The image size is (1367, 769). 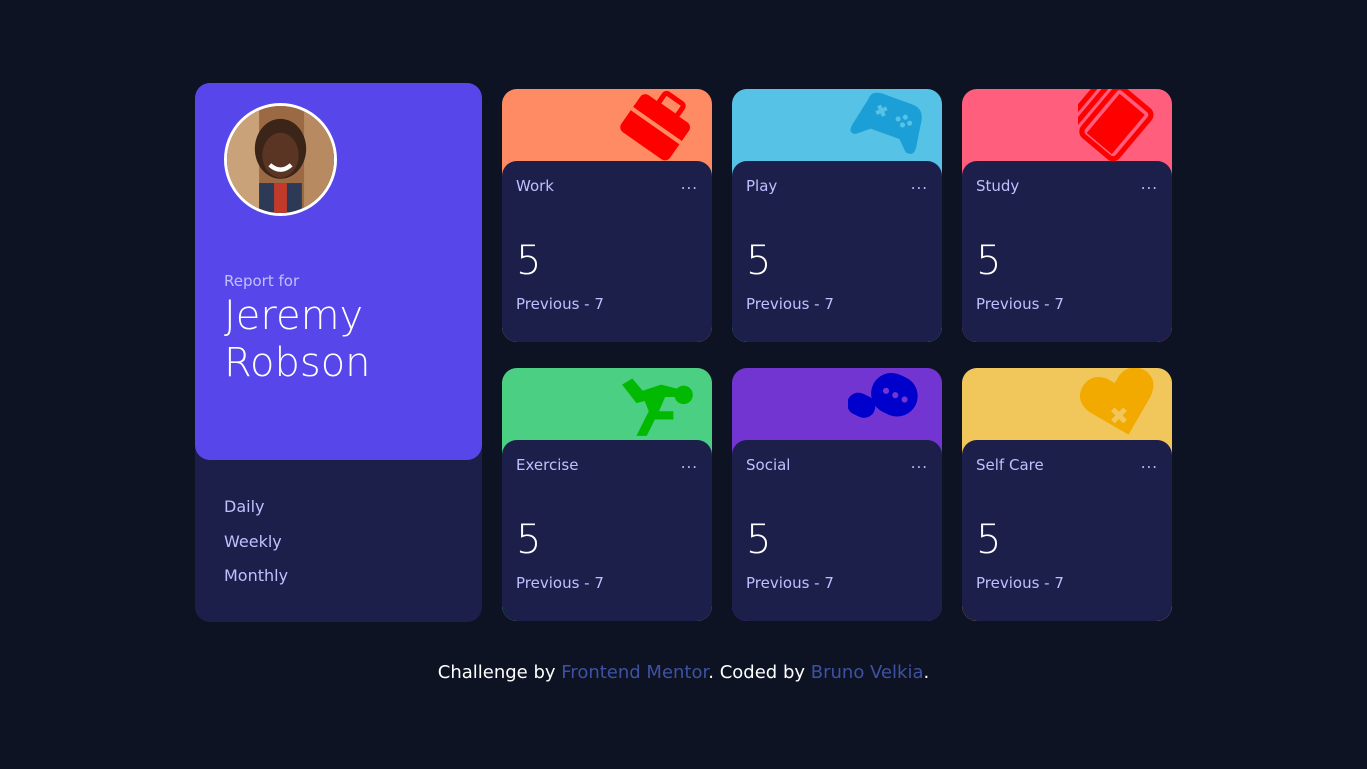 What do you see at coordinates (762, 186) in the screenshot?
I see `card-title: Play` at bounding box center [762, 186].